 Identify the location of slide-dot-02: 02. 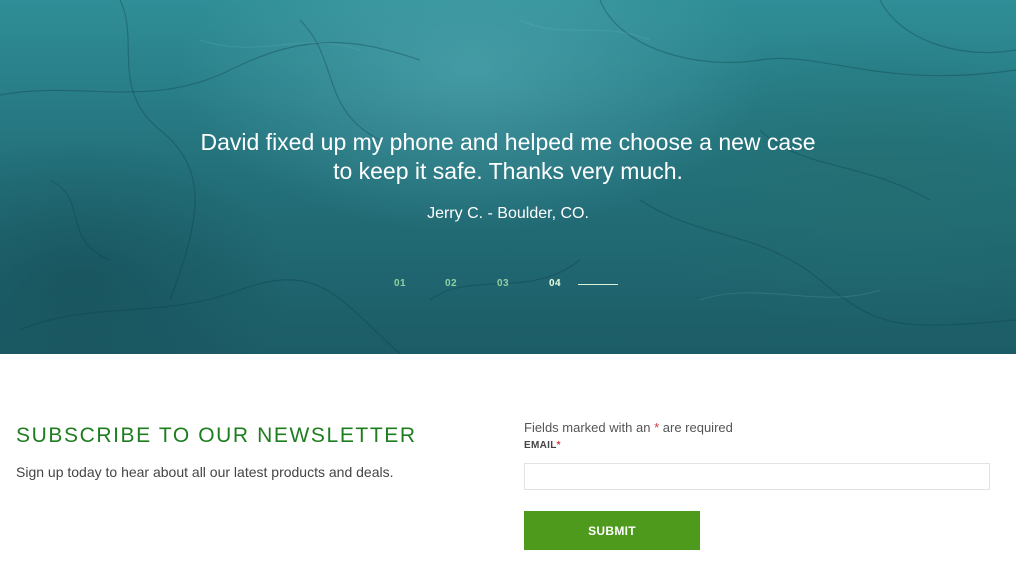
(451, 283).